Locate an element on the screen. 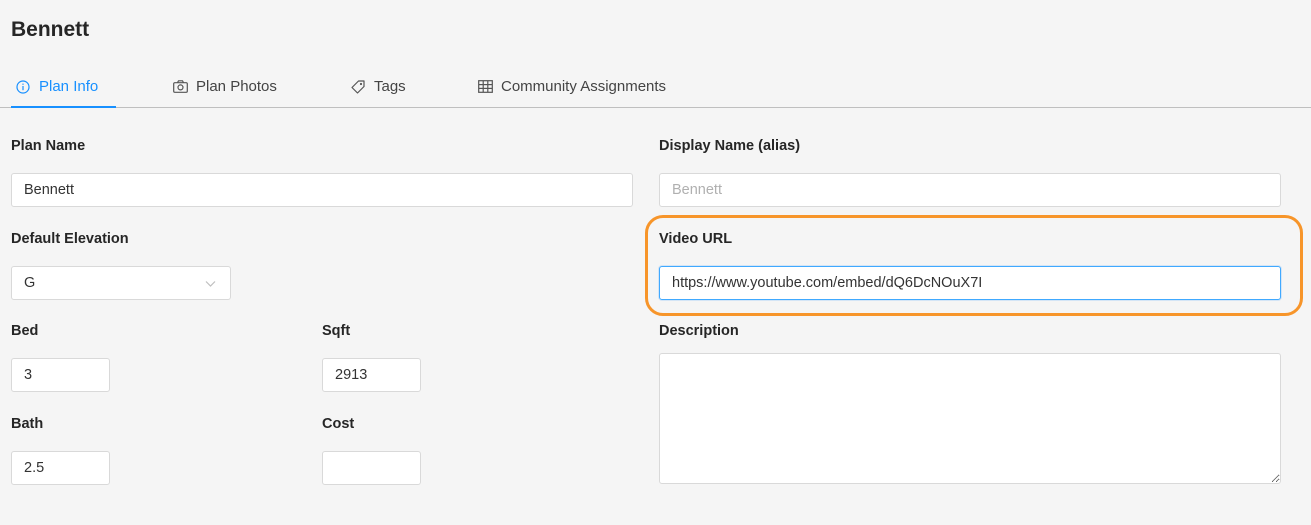 The height and width of the screenshot is (525, 1311). chevron-down-icon is located at coordinates (210, 285).